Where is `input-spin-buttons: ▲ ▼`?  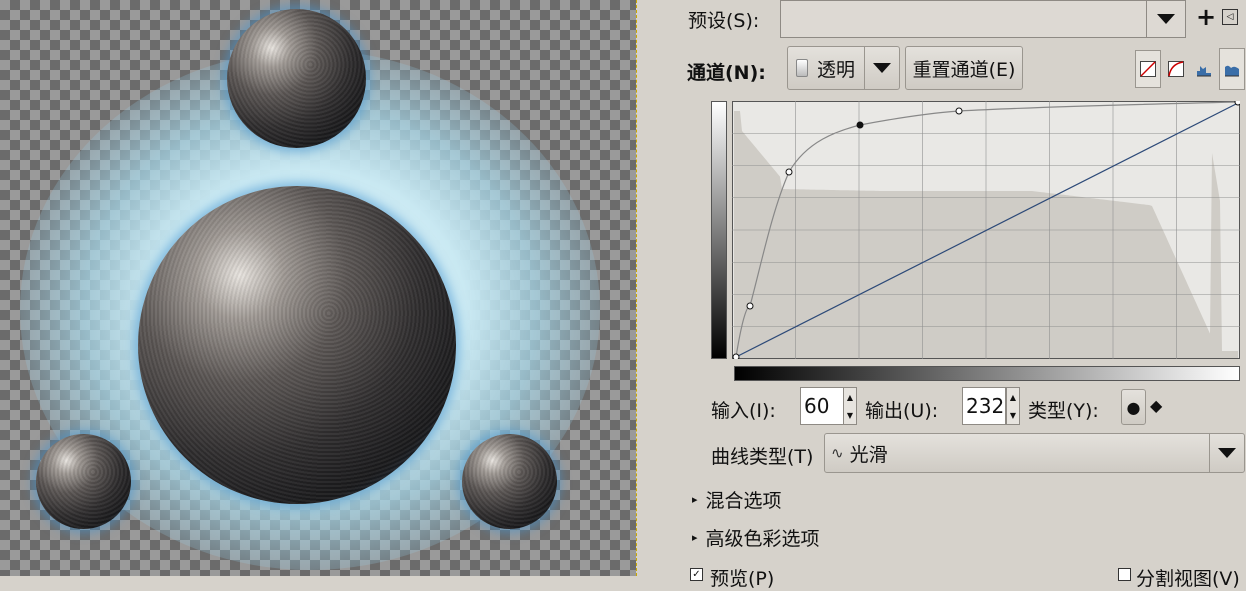 input-spin-buttons: ▲ ▼ is located at coordinates (850, 406).